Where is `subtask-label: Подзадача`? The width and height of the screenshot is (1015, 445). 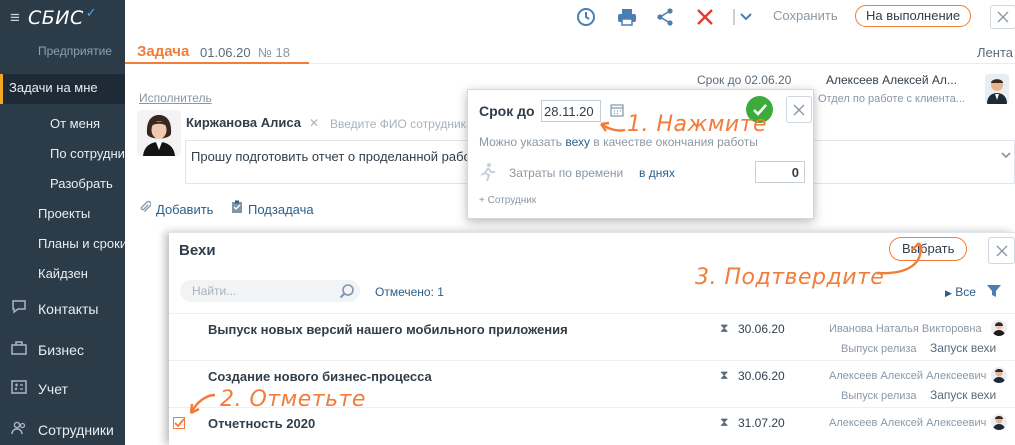
subtask-label: Подзадача is located at coordinates (281, 209).